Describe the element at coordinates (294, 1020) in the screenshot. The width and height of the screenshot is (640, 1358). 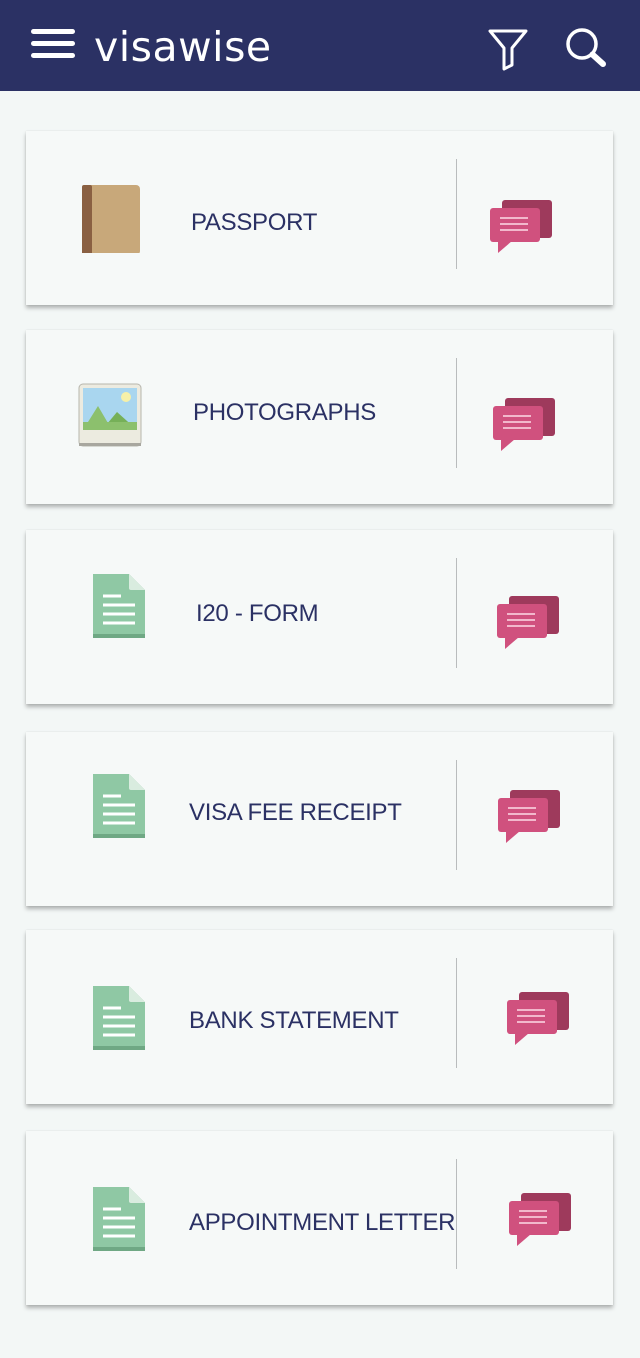
I see `document-title: BANK STATEMENT` at that location.